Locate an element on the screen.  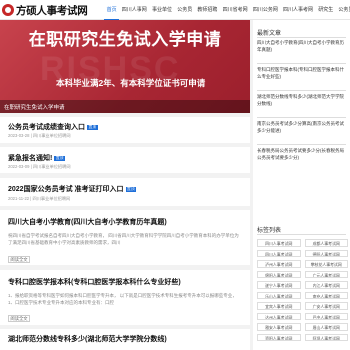
tag-link: 广安人事考试网 is located at coordinates (326, 306).